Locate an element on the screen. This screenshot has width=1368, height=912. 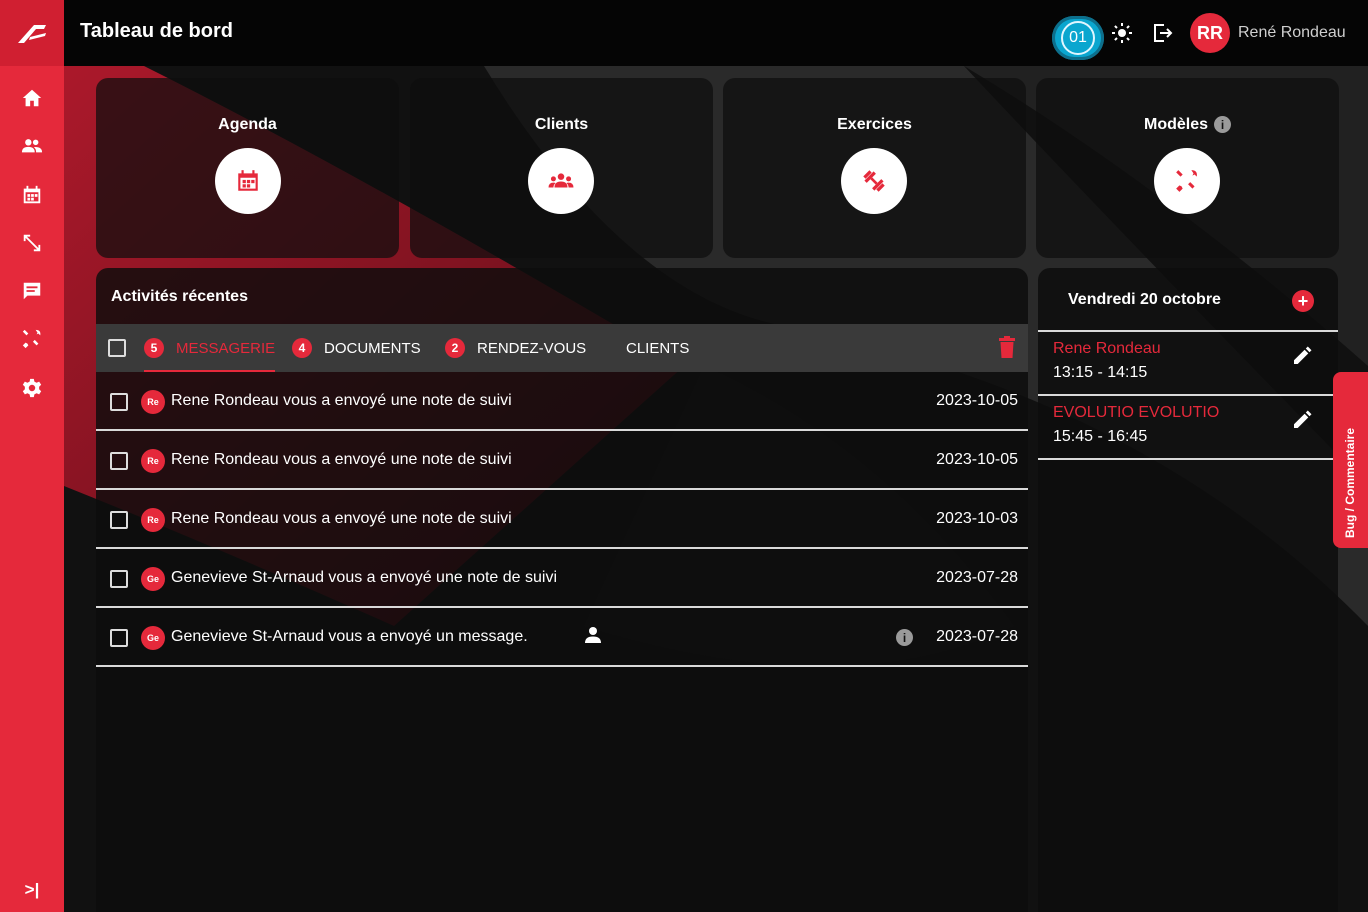
appointment-time: 13:15 - 14:15 is located at coordinates (1100, 372).